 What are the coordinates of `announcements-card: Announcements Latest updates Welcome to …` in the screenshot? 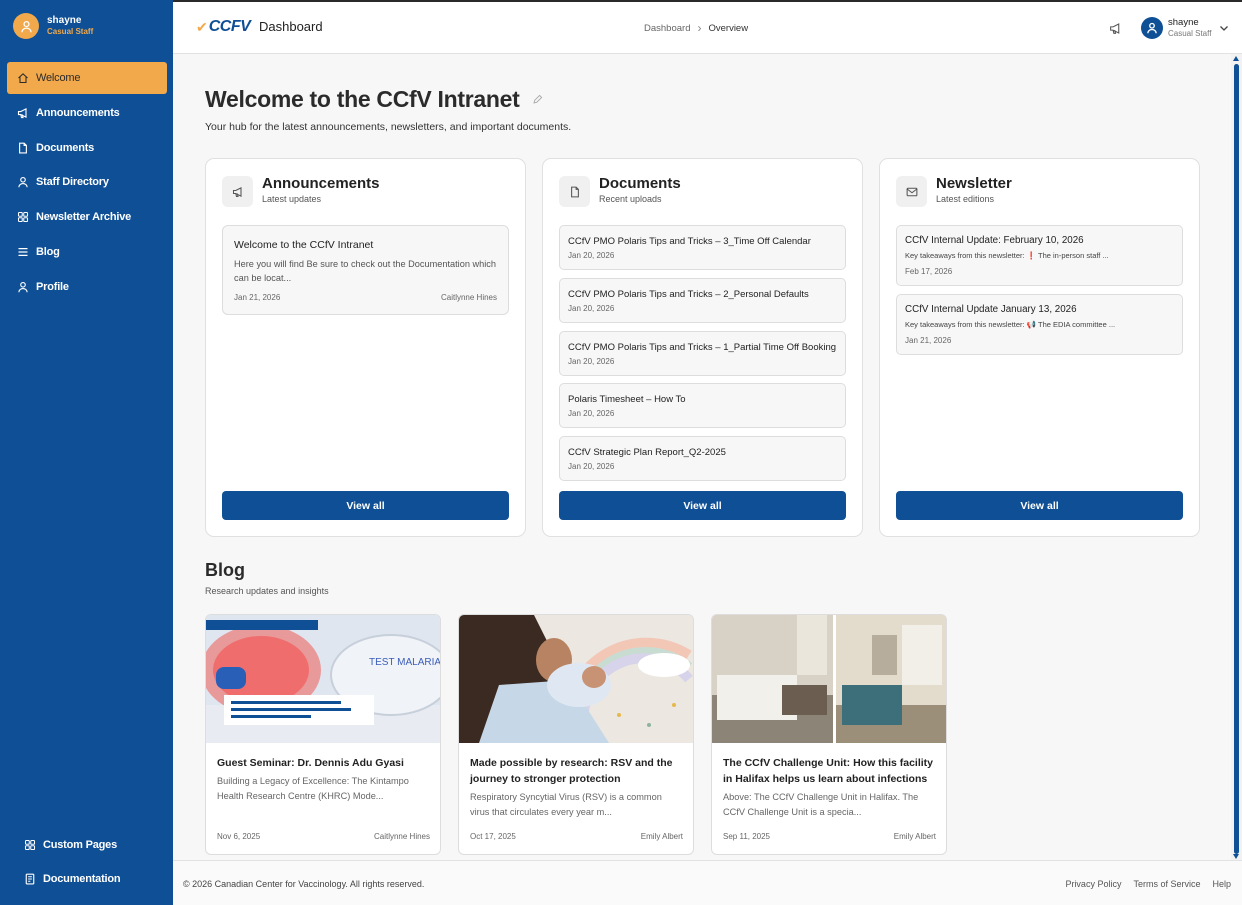 It's located at (365, 347).